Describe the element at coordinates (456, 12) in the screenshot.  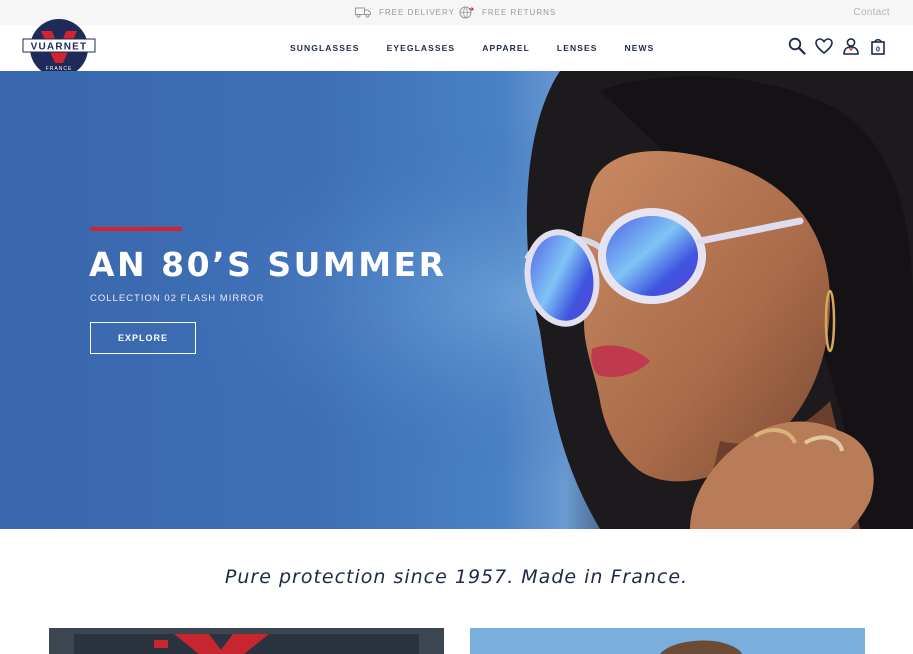
I see `top-utility-bar: FREE DELIVERY FREE RETURNS Contact` at that location.